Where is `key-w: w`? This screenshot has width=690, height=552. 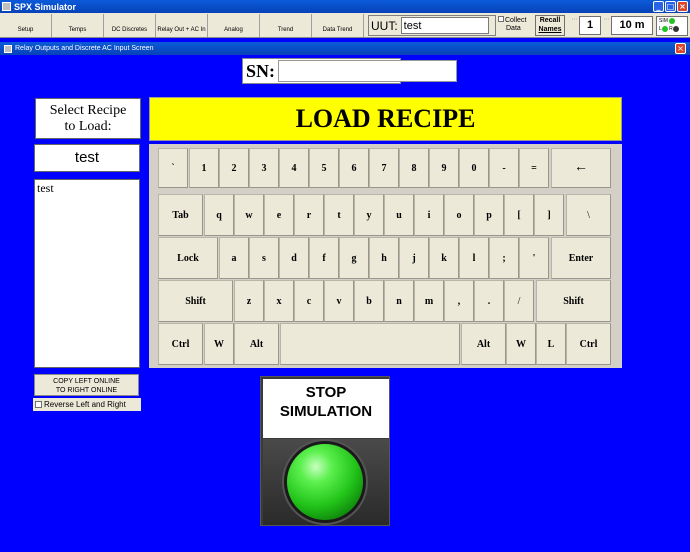
key-w: w is located at coordinates (249, 215).